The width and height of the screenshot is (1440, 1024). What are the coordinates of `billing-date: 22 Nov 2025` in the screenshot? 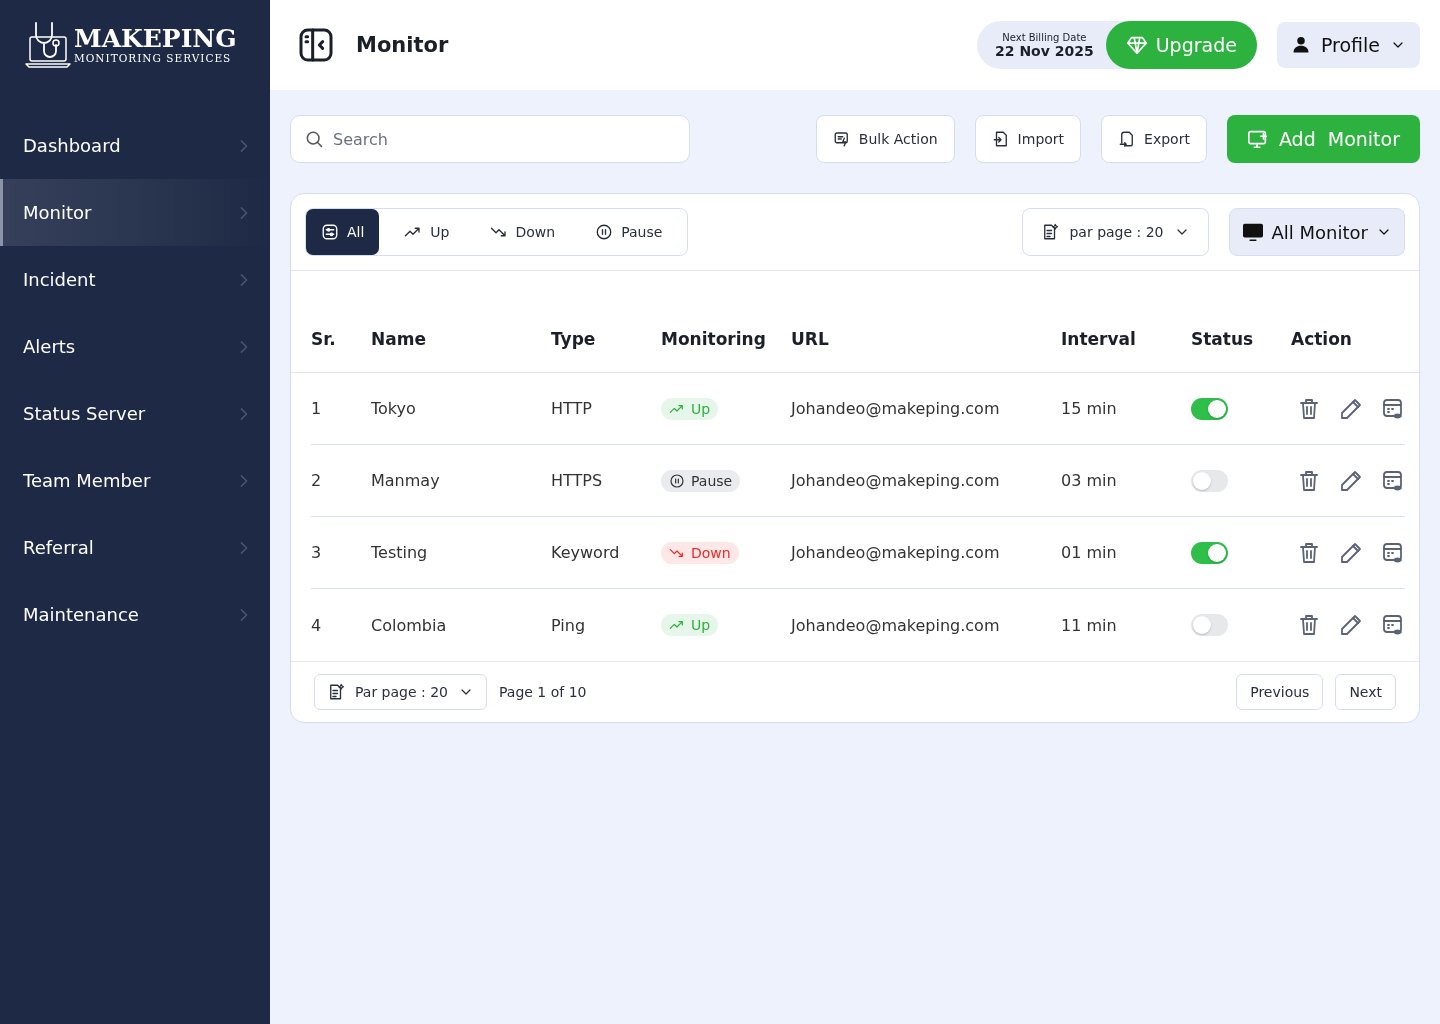 It's located at (1044, 50).